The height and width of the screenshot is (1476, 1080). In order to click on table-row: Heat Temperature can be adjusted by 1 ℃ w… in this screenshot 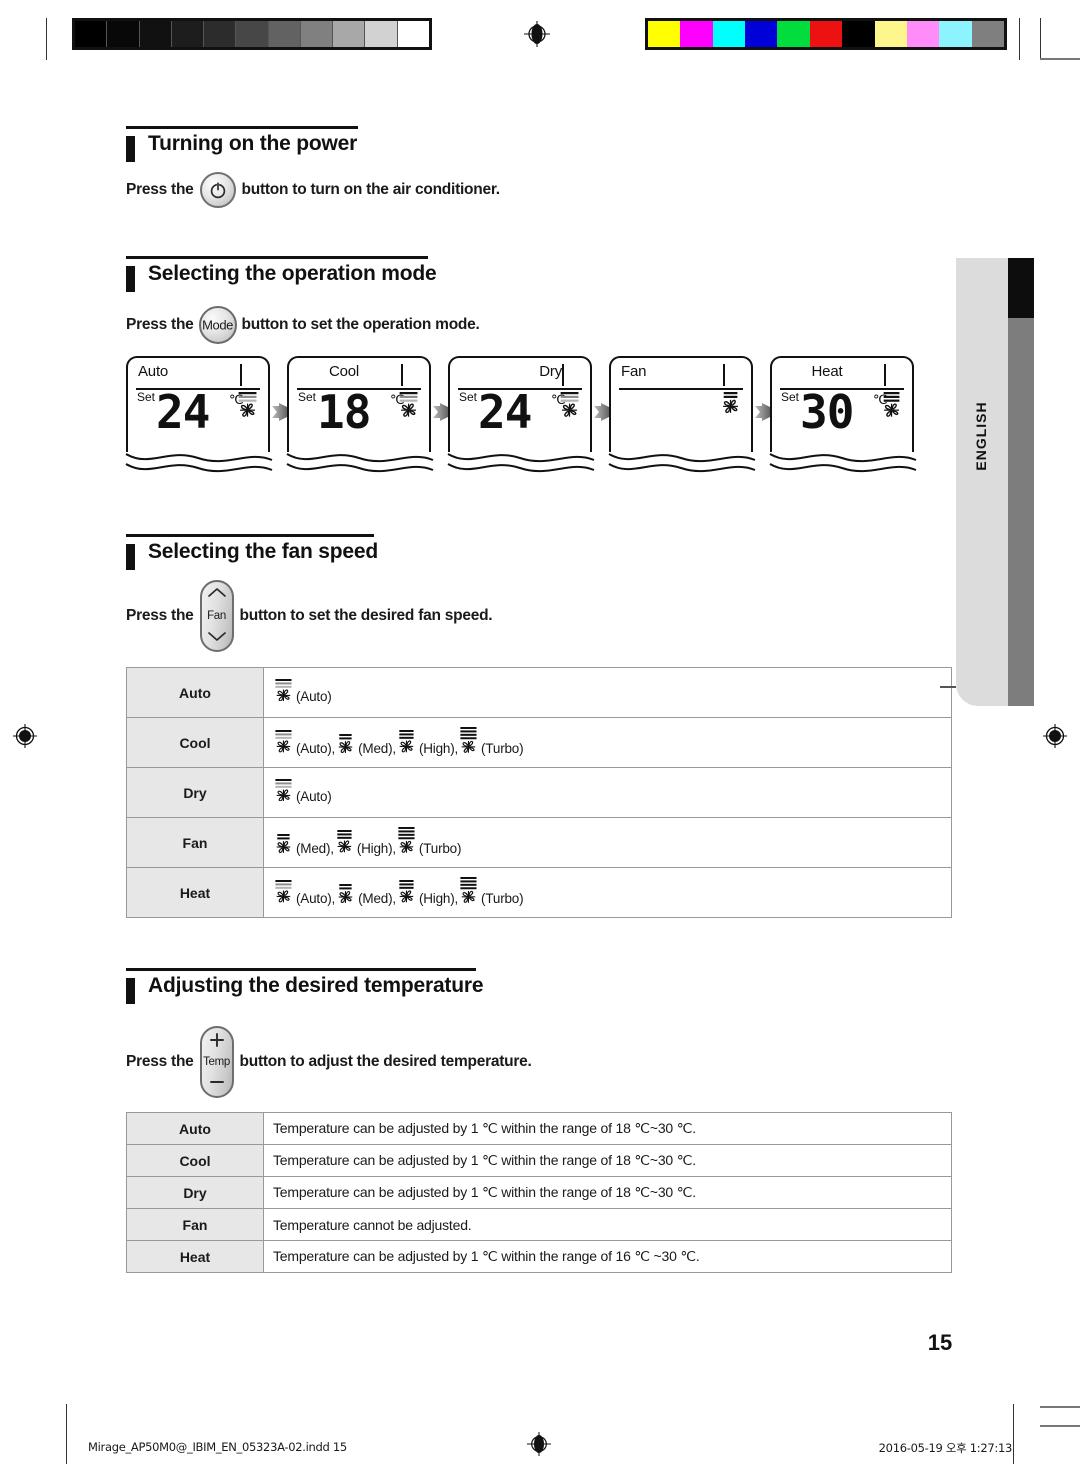, I will do `click(539, 1256)`.